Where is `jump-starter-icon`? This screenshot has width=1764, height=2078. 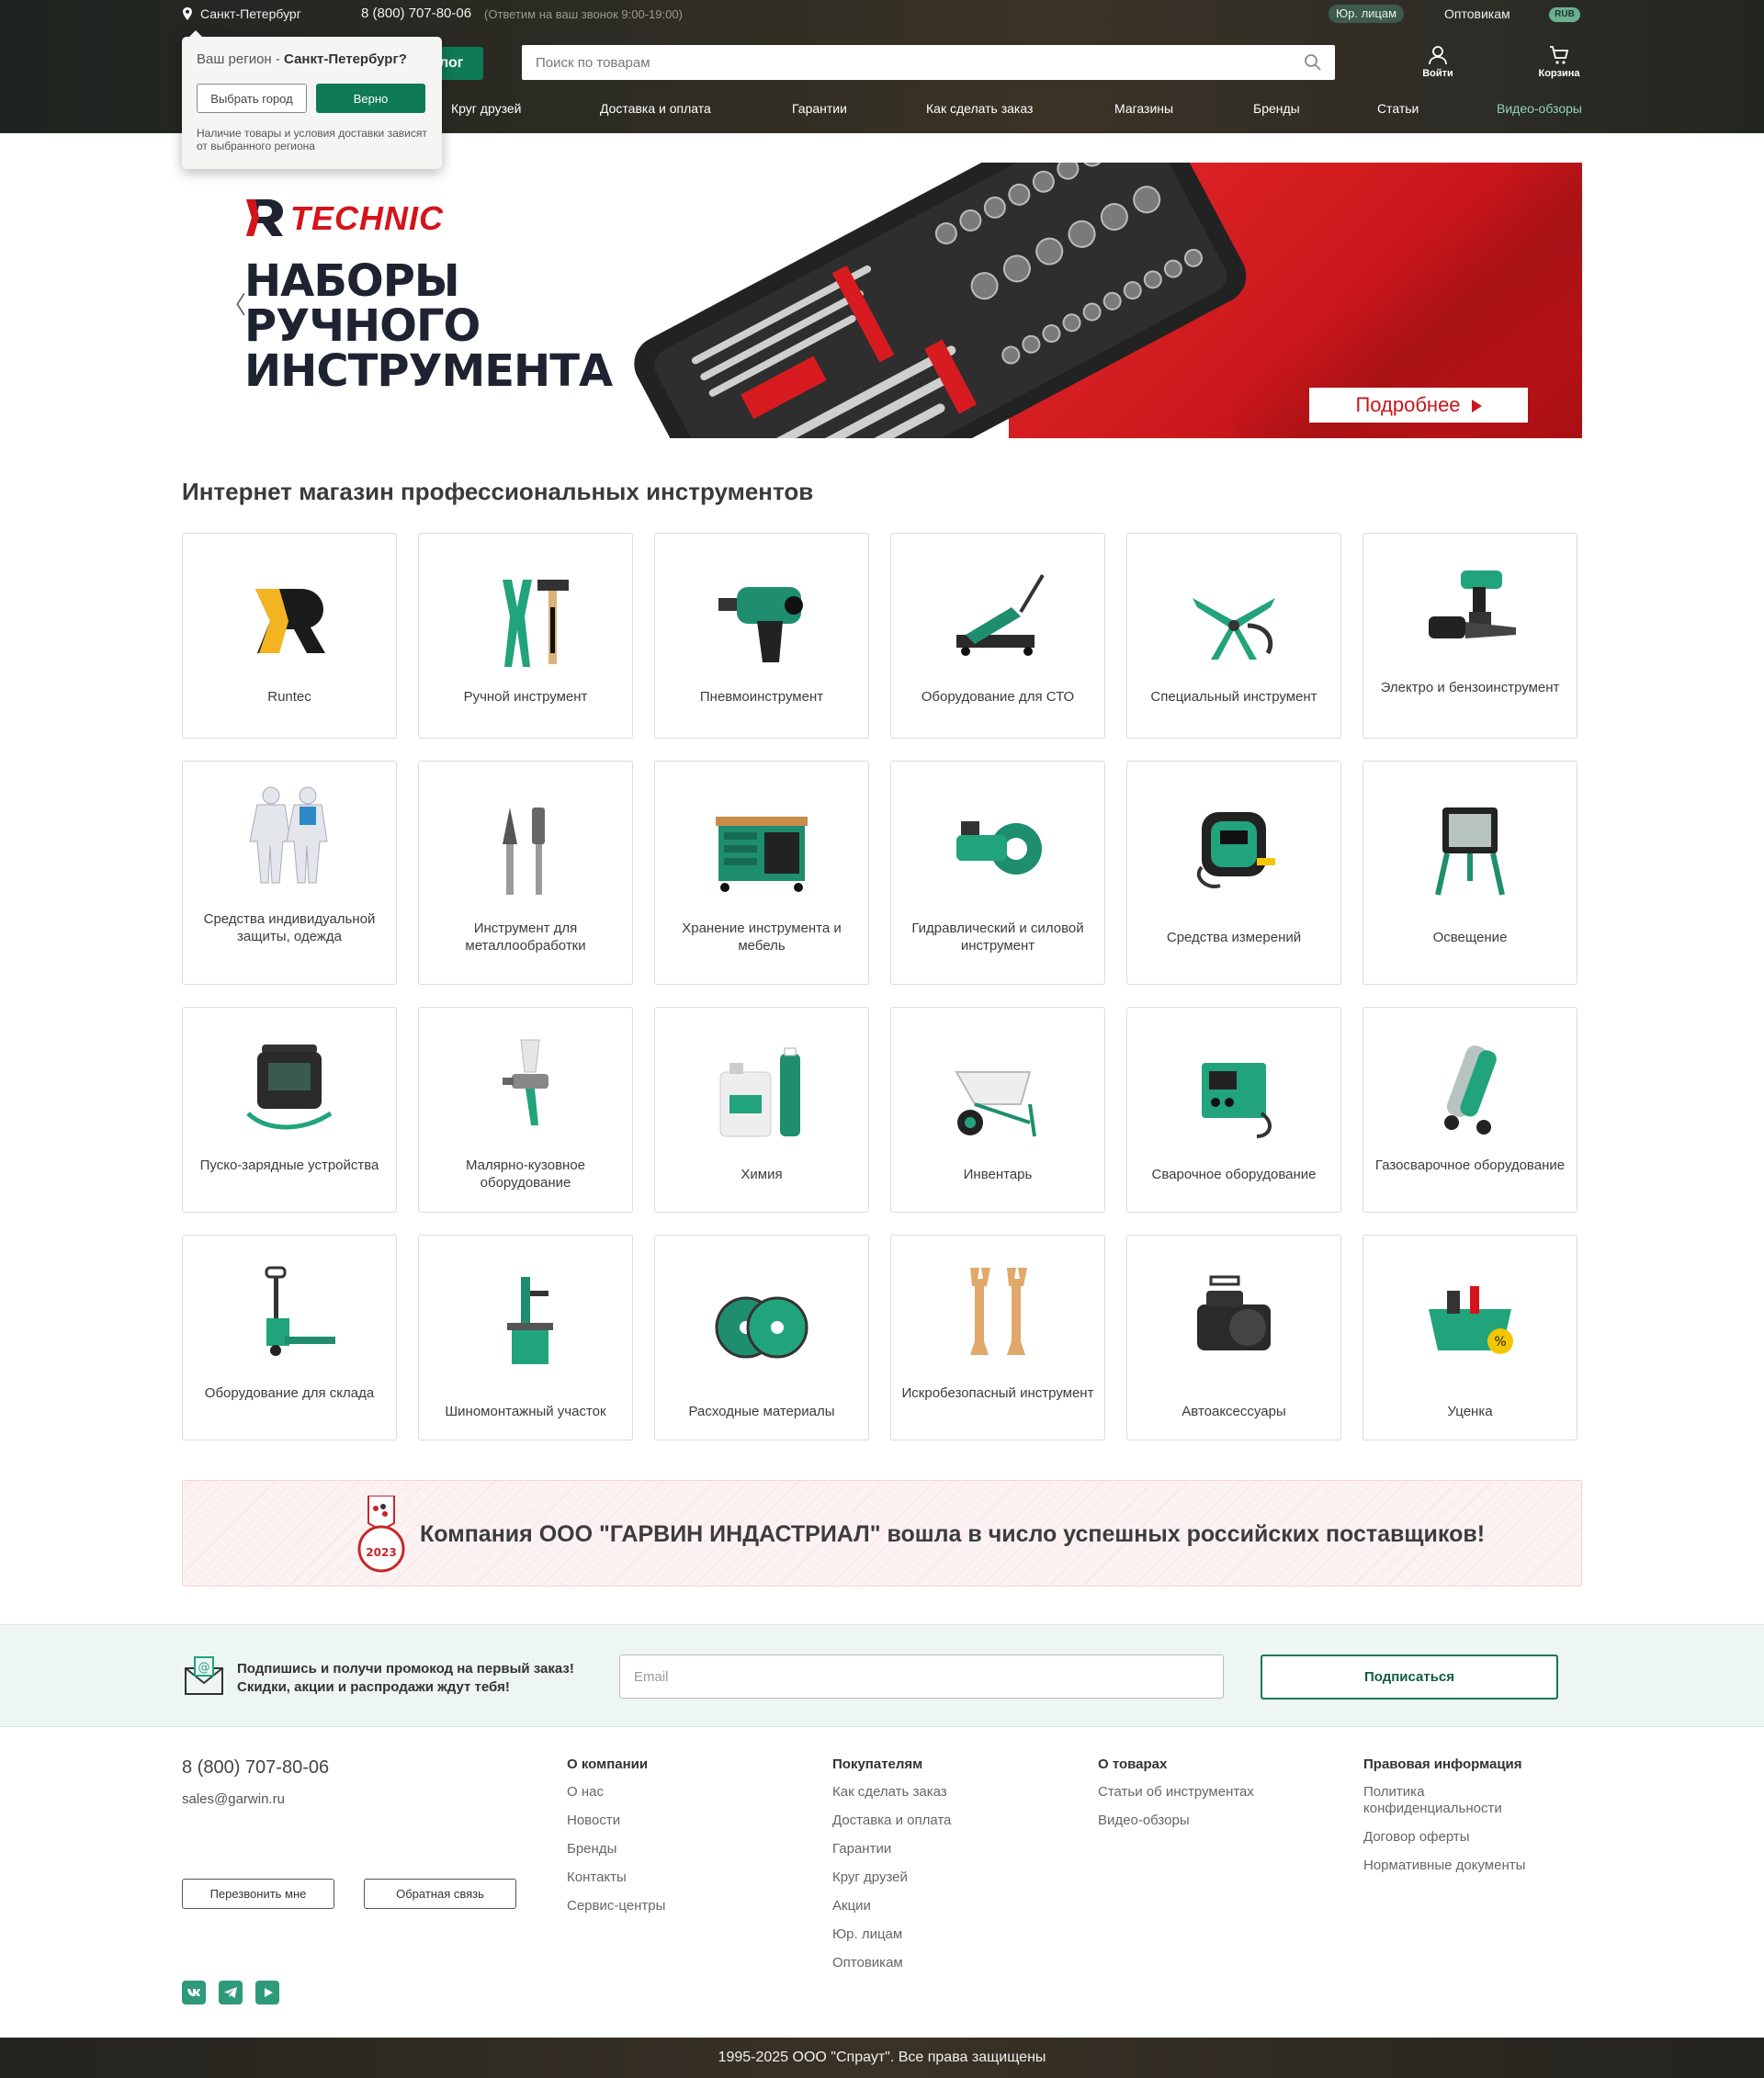
jump-starter-icon is located at coordinates (289, 1087).